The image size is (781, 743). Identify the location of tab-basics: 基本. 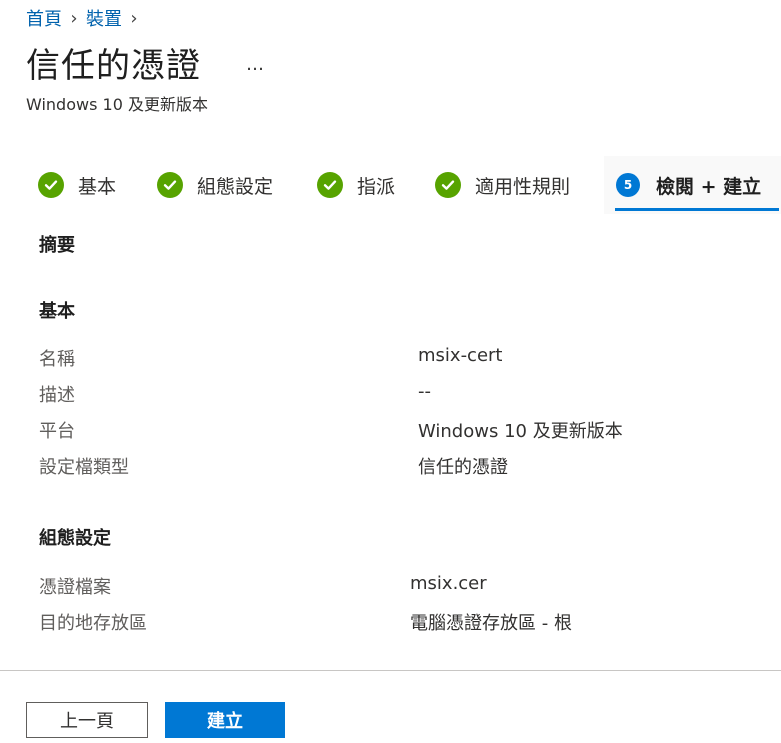
(77, 185).